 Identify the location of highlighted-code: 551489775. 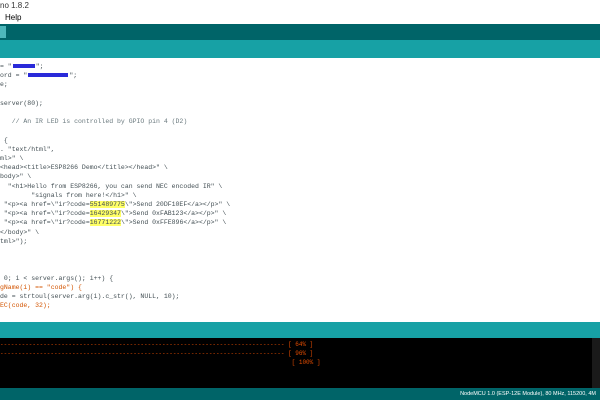
(107, 204).